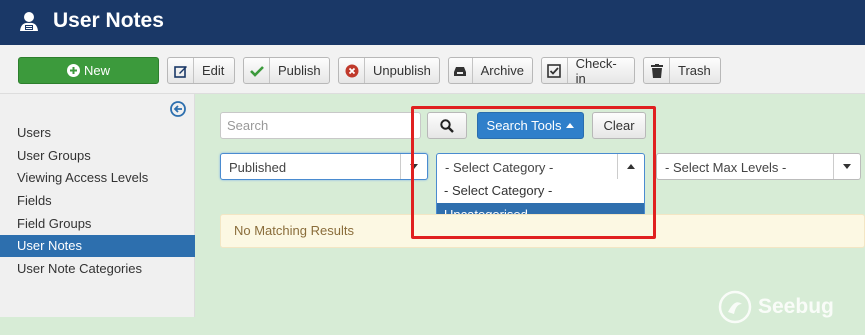 The width and height of the screenshot is (865, 335). I want to click on sidebar-item-user-note-categories: User Note Categories, so click(97, 269).